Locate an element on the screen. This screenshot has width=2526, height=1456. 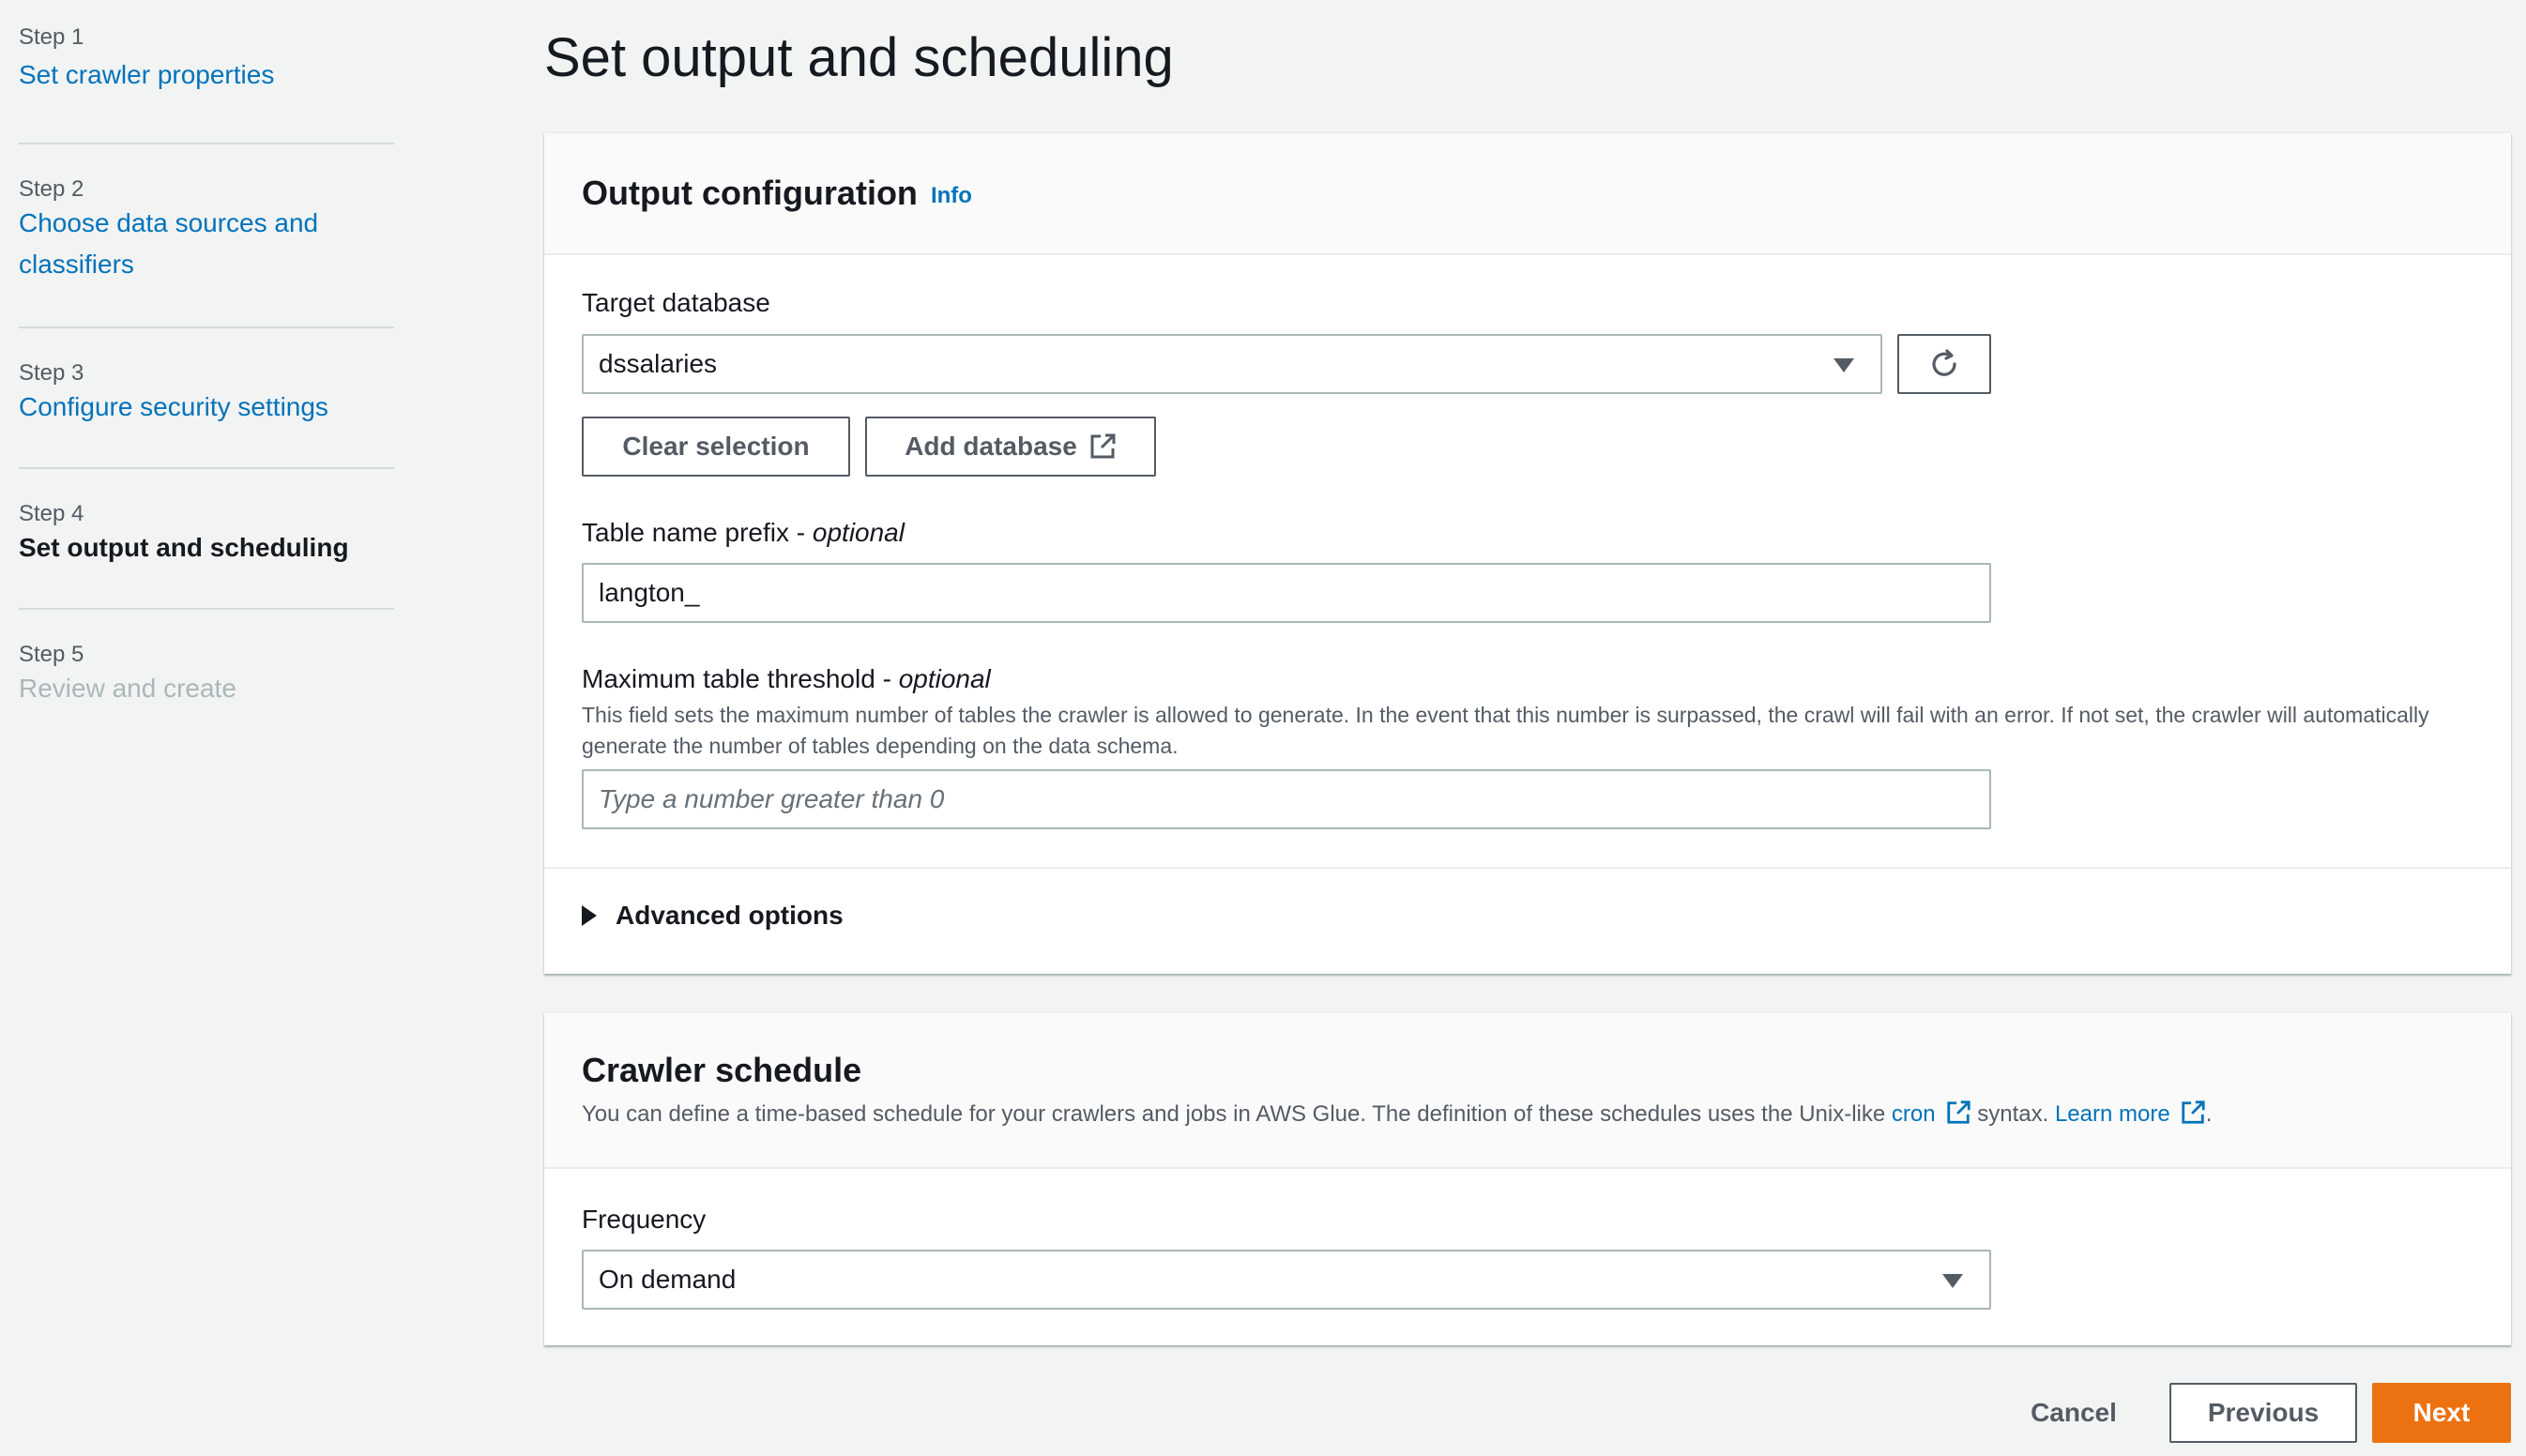
description-text: syntax. is located at coordinates (2013, 1114).